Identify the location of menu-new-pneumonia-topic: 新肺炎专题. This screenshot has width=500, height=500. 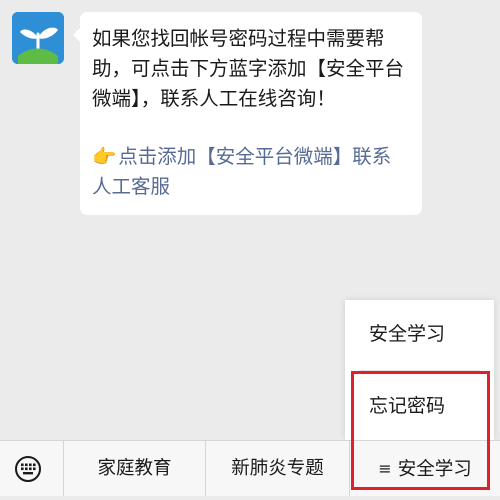
(278, 468).